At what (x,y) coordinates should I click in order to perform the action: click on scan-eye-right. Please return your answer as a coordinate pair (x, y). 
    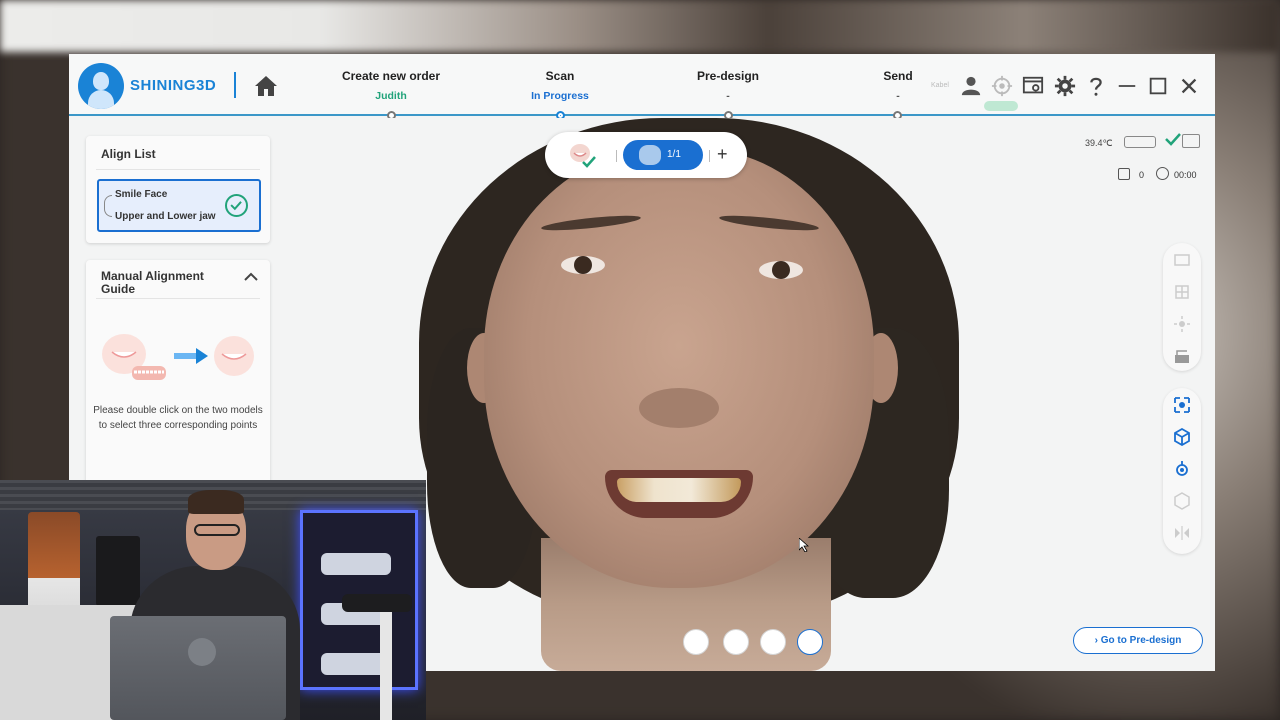
    Looking at the image, I should click on (781, 270).